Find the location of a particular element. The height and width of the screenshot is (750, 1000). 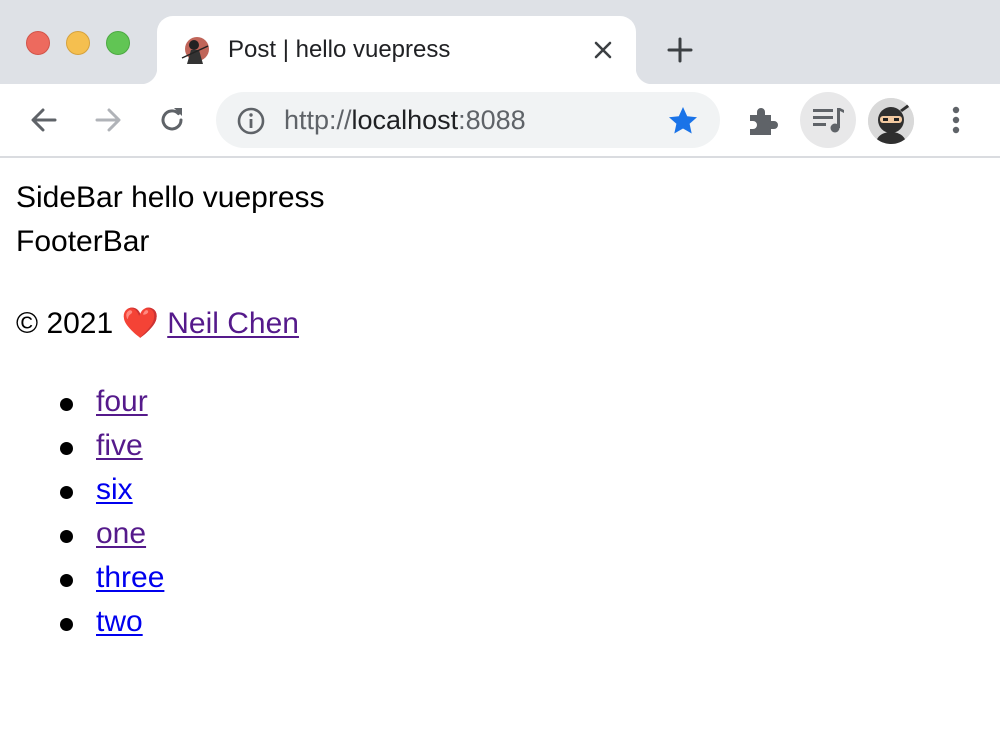

post-link-six: six is located at coordinates (114, 489).